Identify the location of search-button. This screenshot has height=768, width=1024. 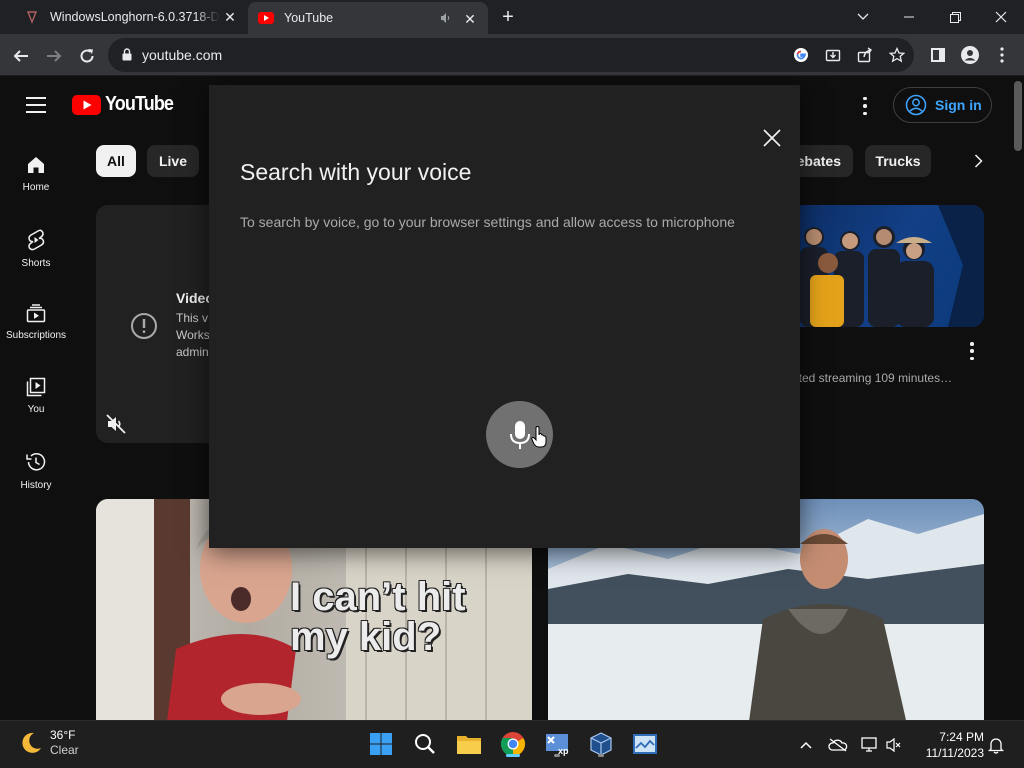
(425, 744).